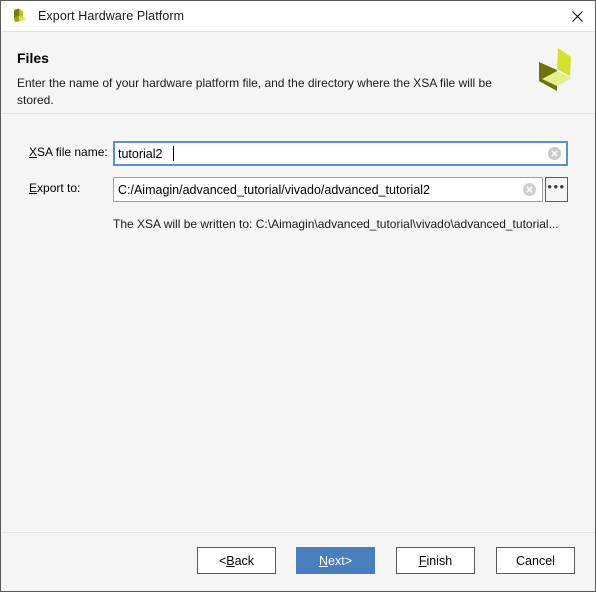 This screenshot has height=592, width=596. I want to click on next-button: Next >, so click(335, 560).